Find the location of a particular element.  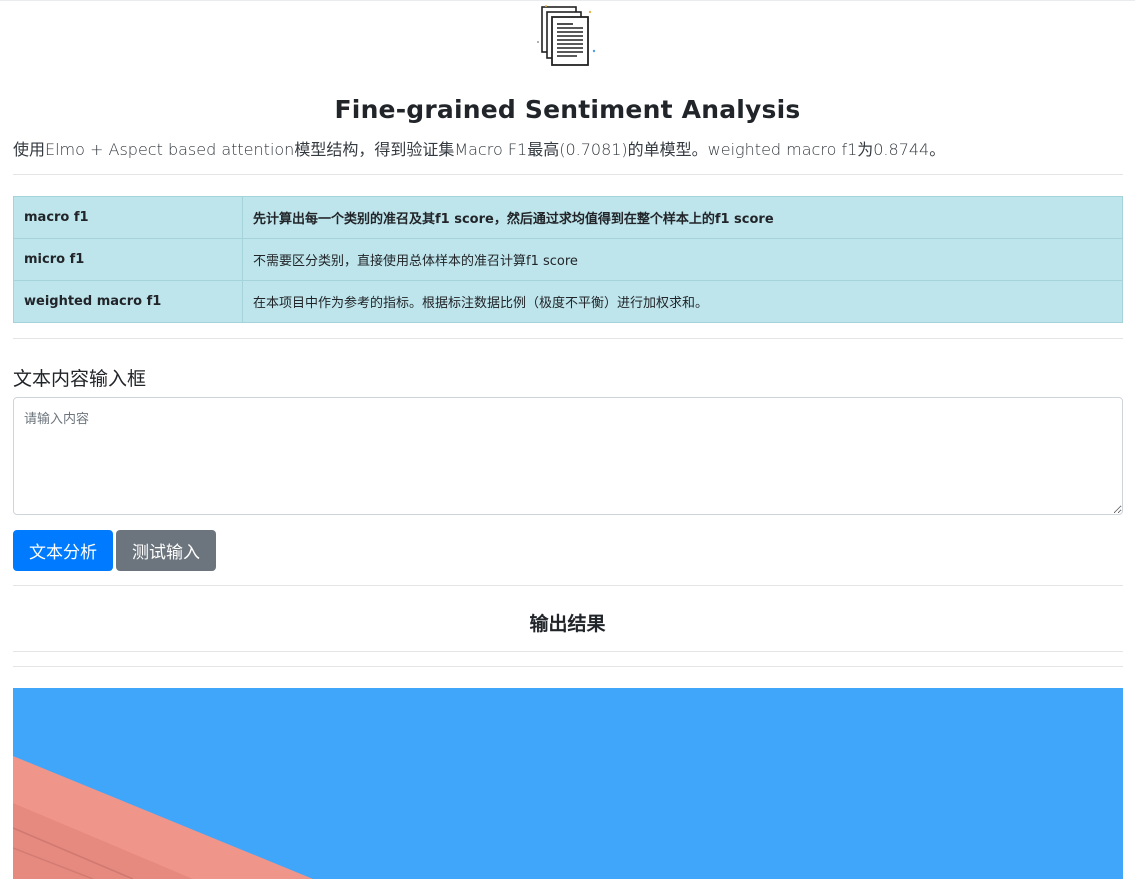

page-title: Fine-grained Sentiment Analysis is located at coordinates (567, 109).